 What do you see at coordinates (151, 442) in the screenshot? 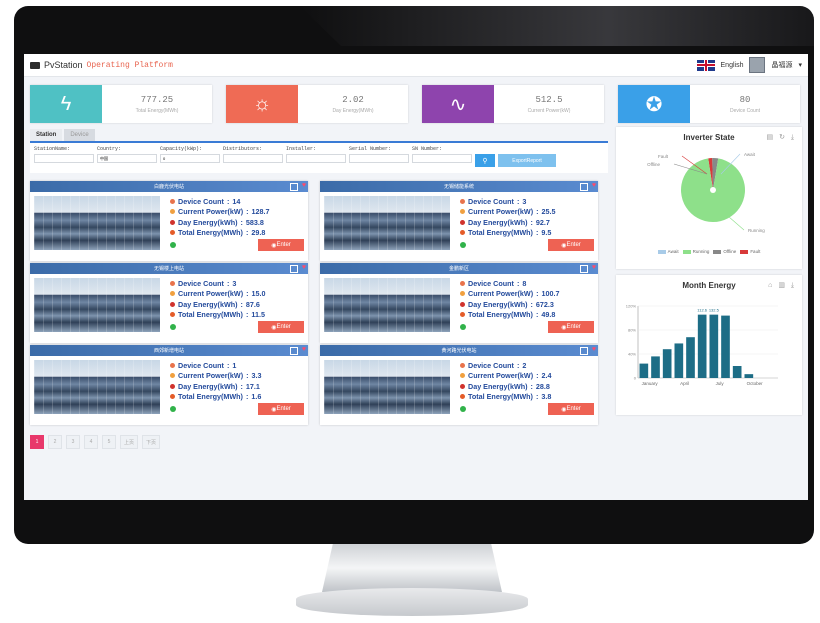
I see `next-page-button: 下页` at bounding box center [151, 442].